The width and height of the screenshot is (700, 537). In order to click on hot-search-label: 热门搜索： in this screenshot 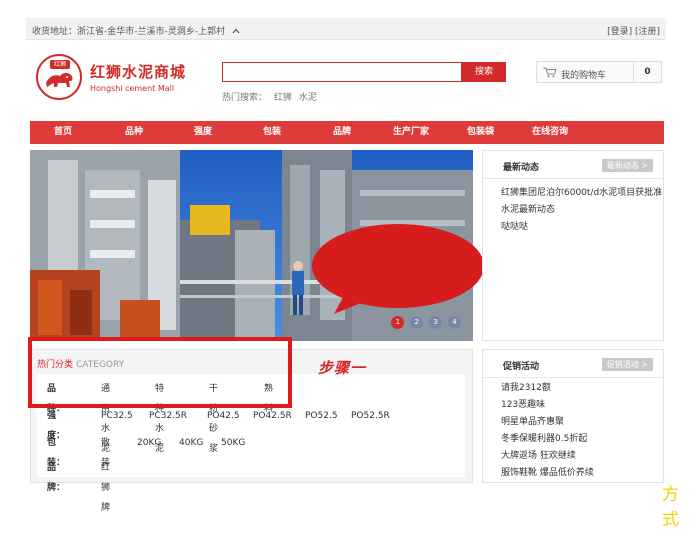, I will do `click(245, 98)`.